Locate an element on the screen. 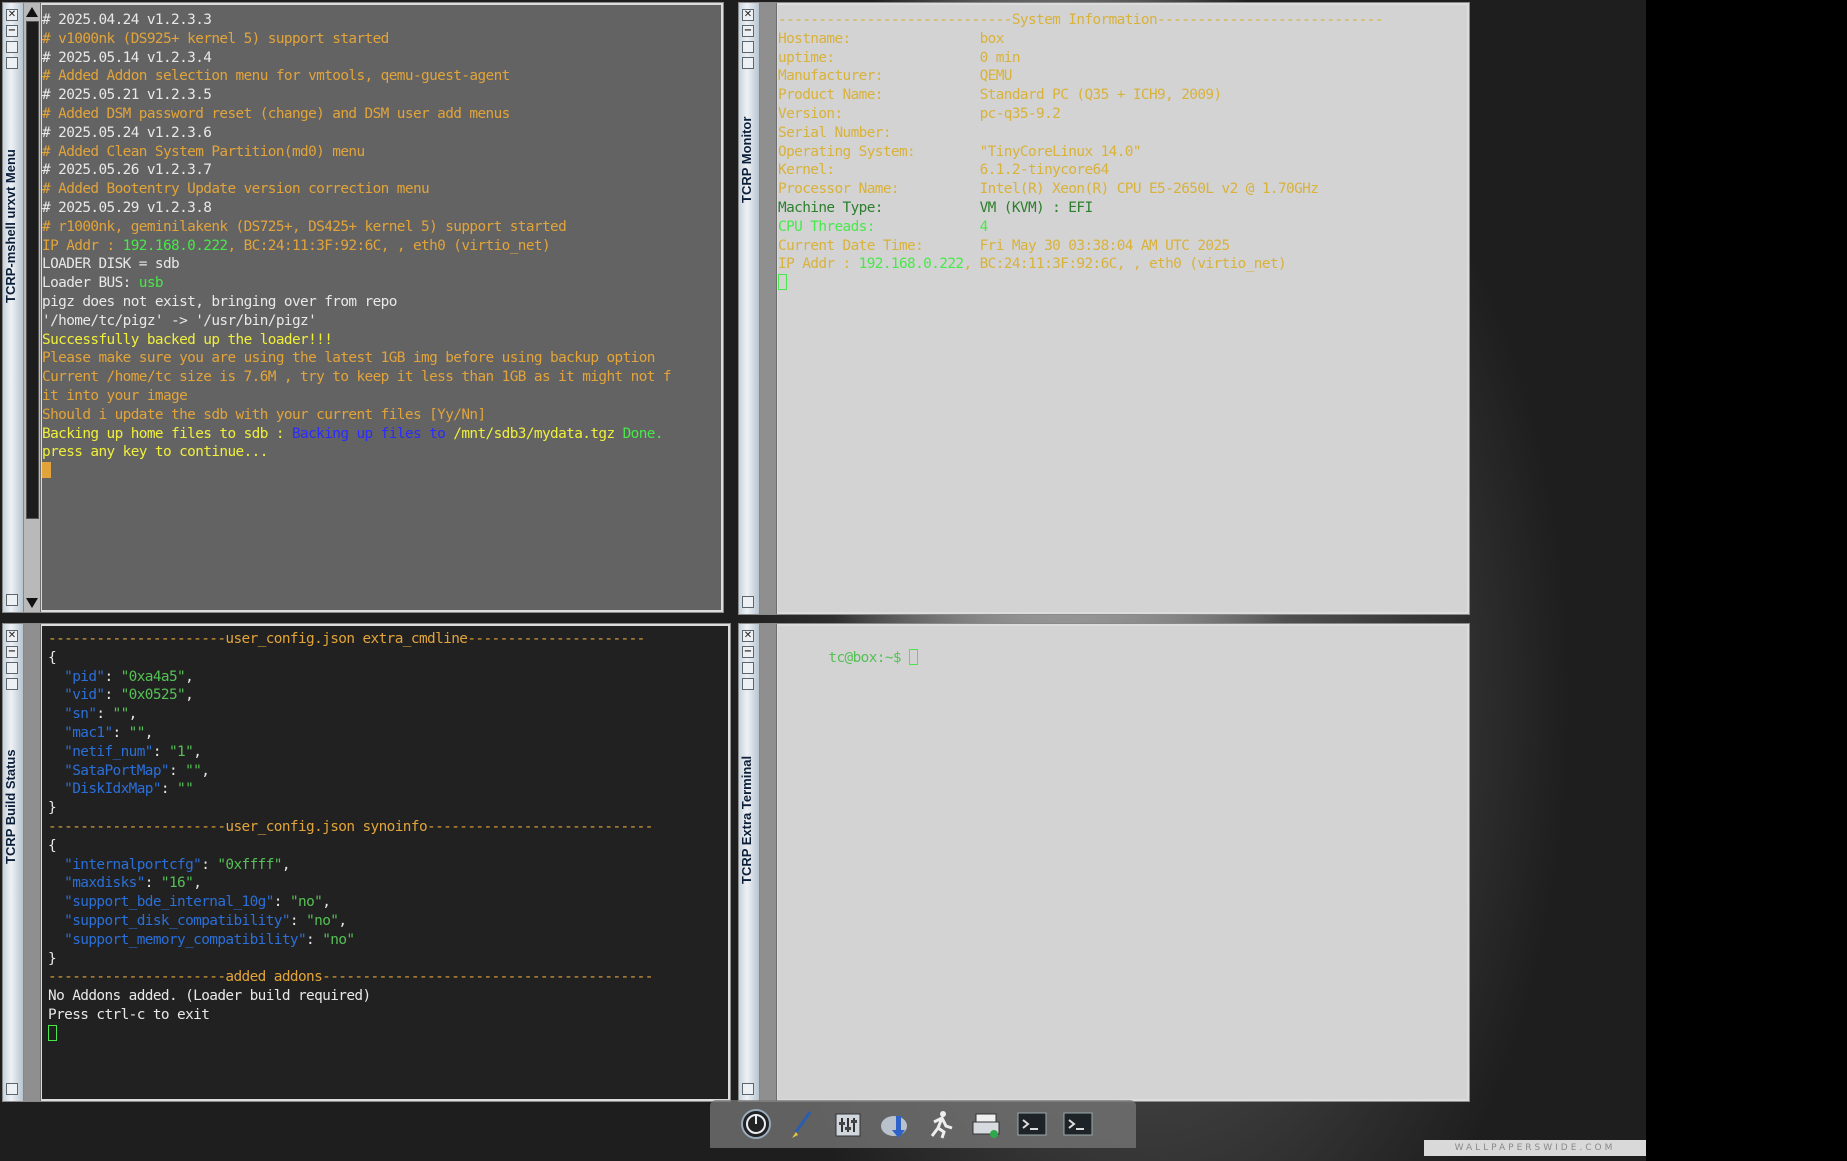 The width and height of the screenshot is (1847, 1161). scroll-up-icon is located at coordinates (32, 12).